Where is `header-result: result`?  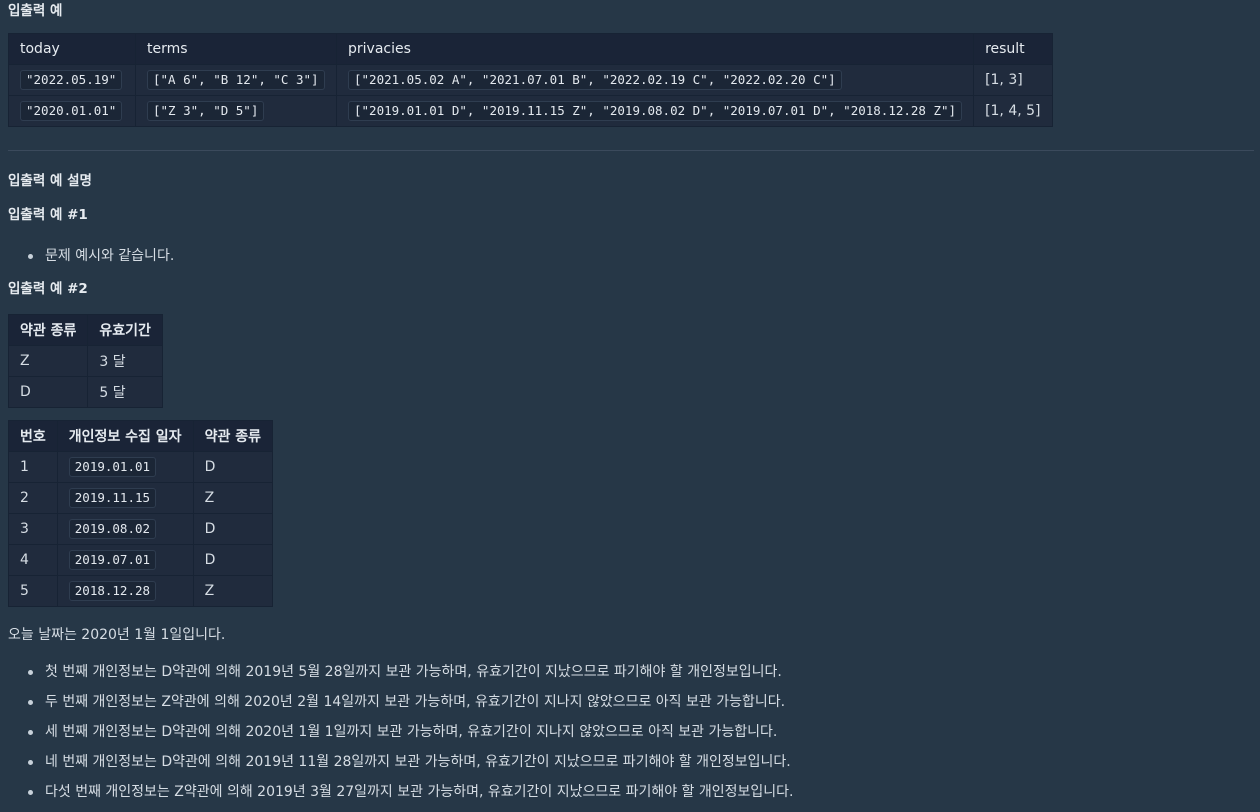 header-result: result is located at coordinates (1013, 49).